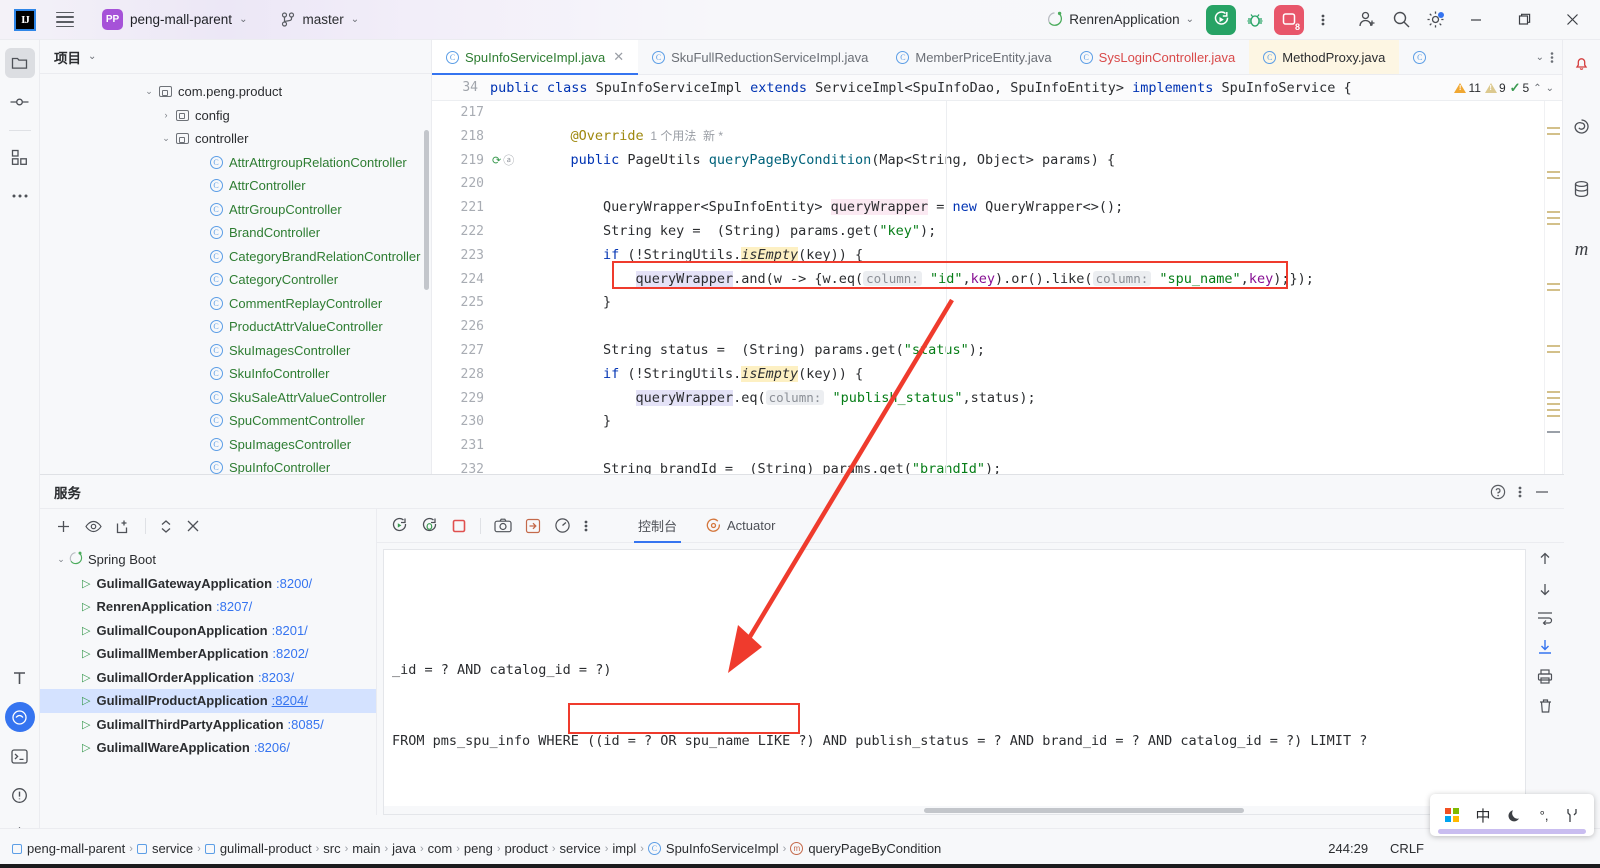 The height and width of the screenshot is (868, 1600). What do you see at coordinates (586, 526) in the screenshot?
I see `more-vertical-icon` at bounding box center [586, 526].